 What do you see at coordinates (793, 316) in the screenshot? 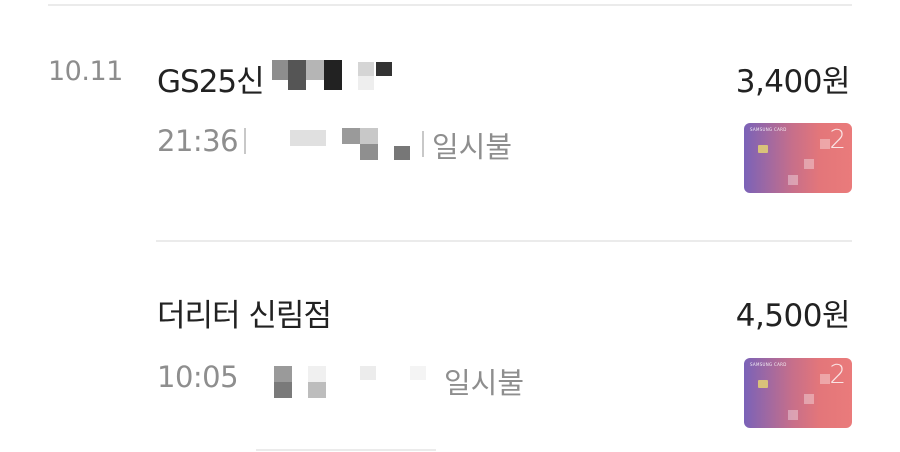
I see `transaction-amount: 4,500원` at bounding box center [793, 316].